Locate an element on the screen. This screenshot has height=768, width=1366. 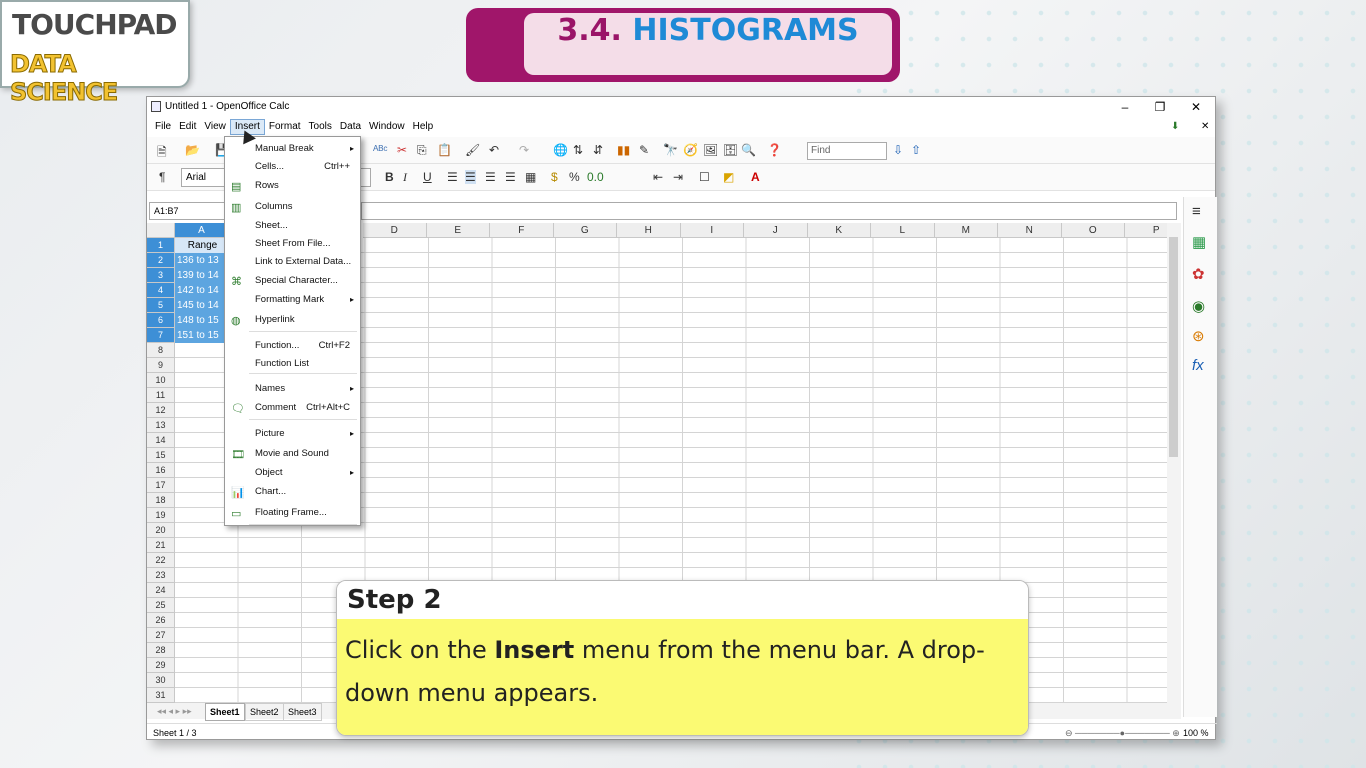
column-header-L: L is located at coordinates (903, 230).